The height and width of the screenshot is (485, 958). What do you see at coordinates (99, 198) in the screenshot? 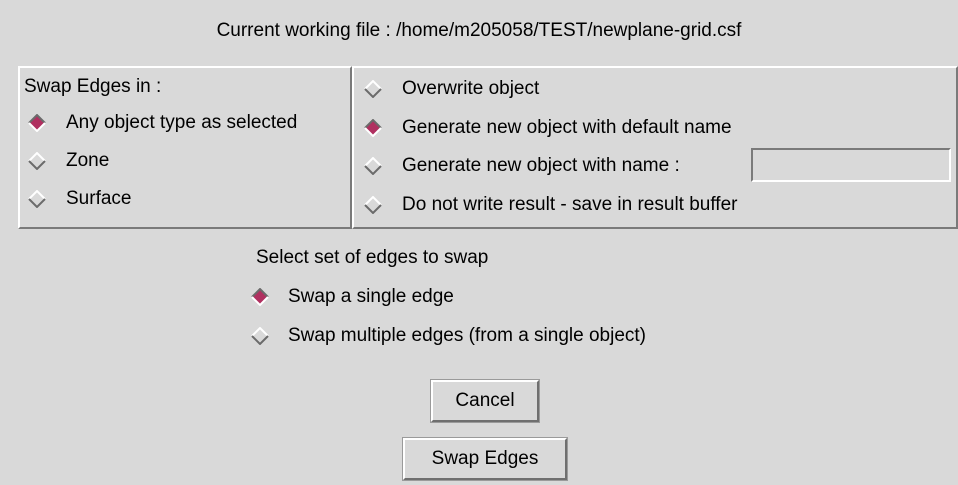
I see `radio-label: Surface` at bounding box center [99, 198].